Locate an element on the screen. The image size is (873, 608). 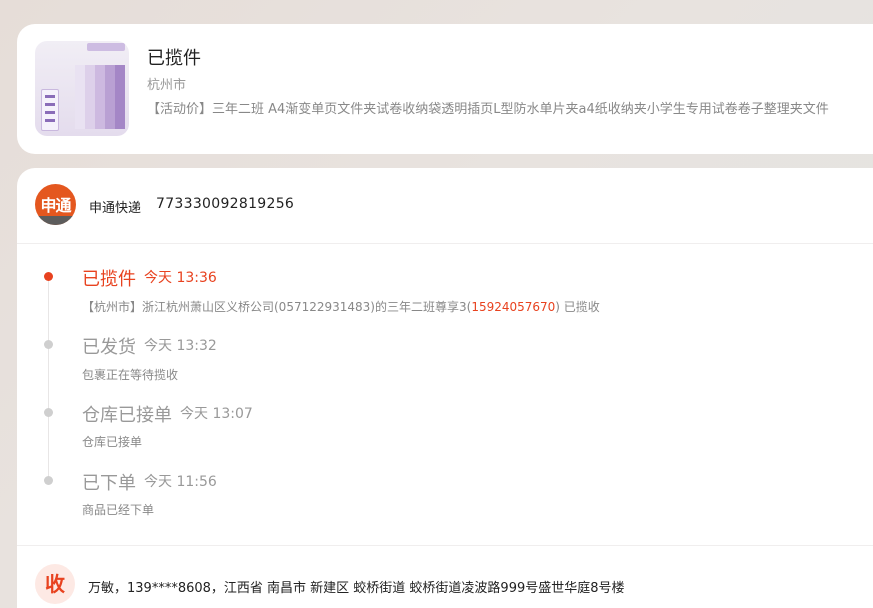
product-thumbnail is located at coordinates (82, 88).